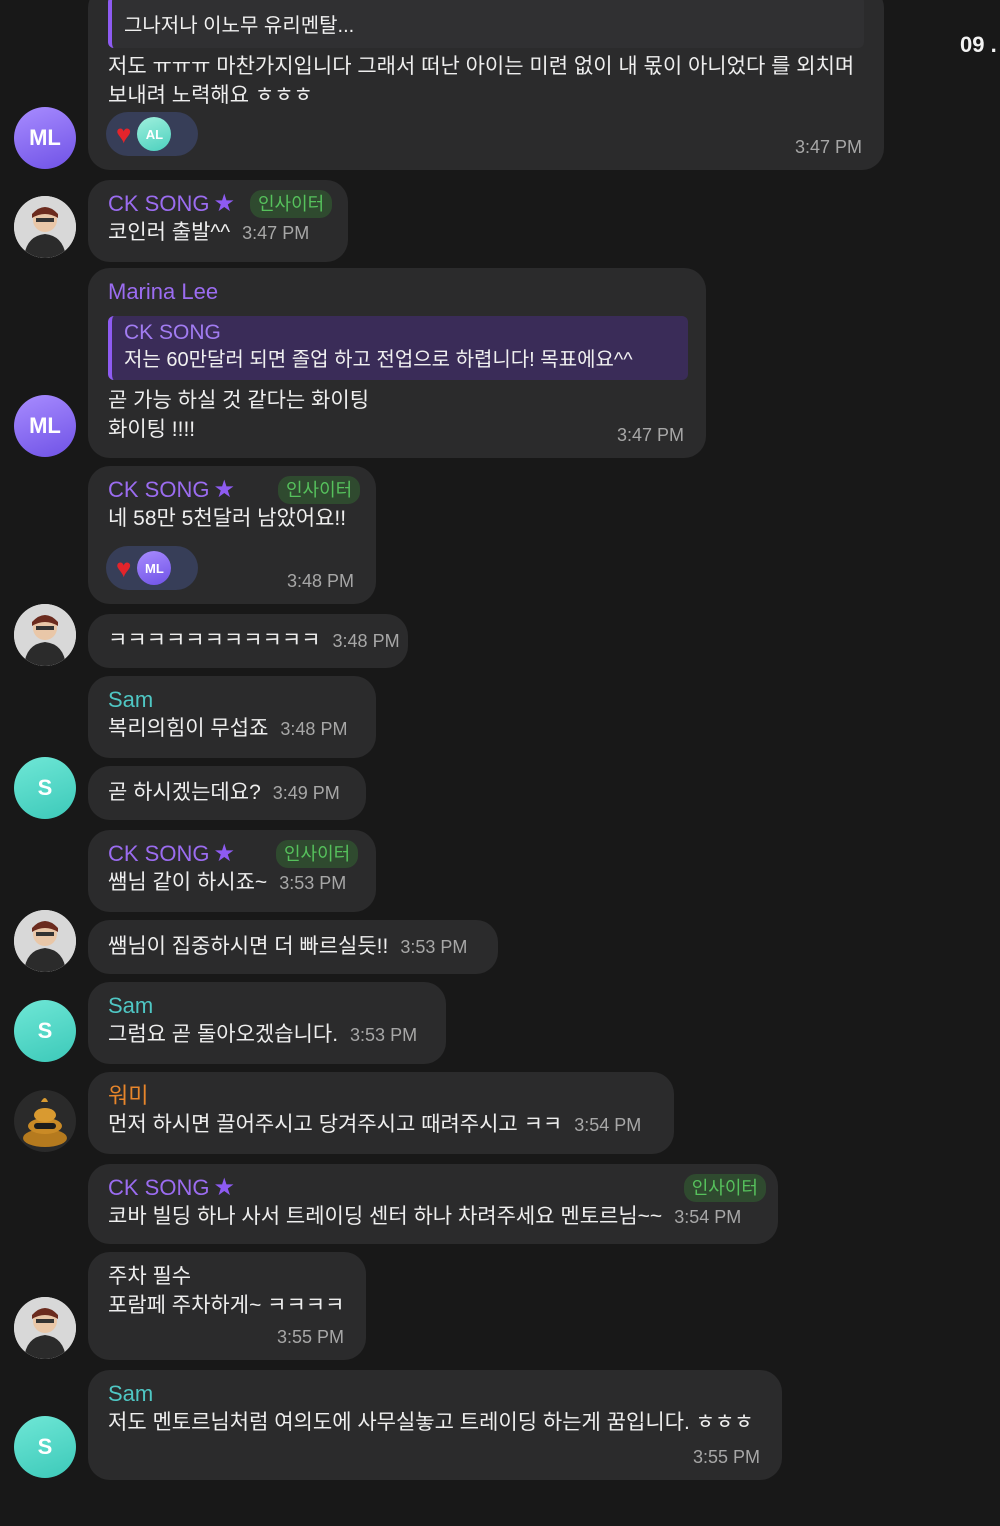  I want to click on reaction-chip: ♥ AL, so click(152, 134).